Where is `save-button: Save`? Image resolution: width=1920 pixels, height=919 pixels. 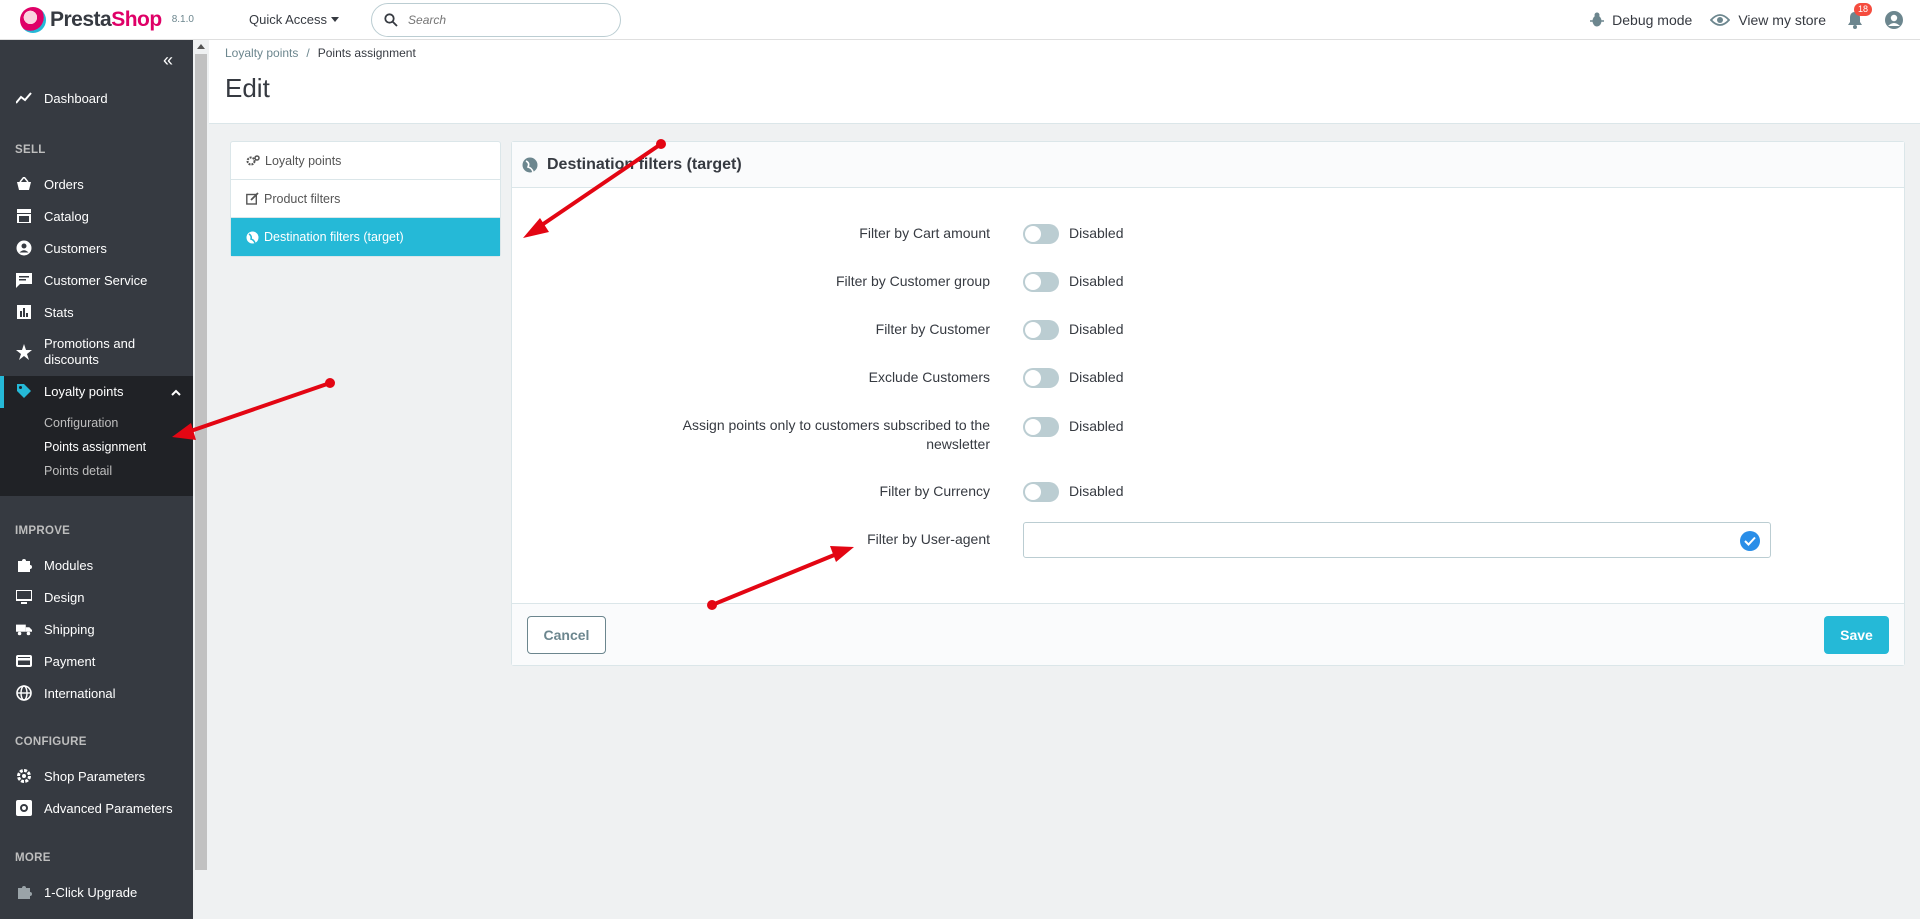
save-button: Save is located at coordinates (1856, 635).